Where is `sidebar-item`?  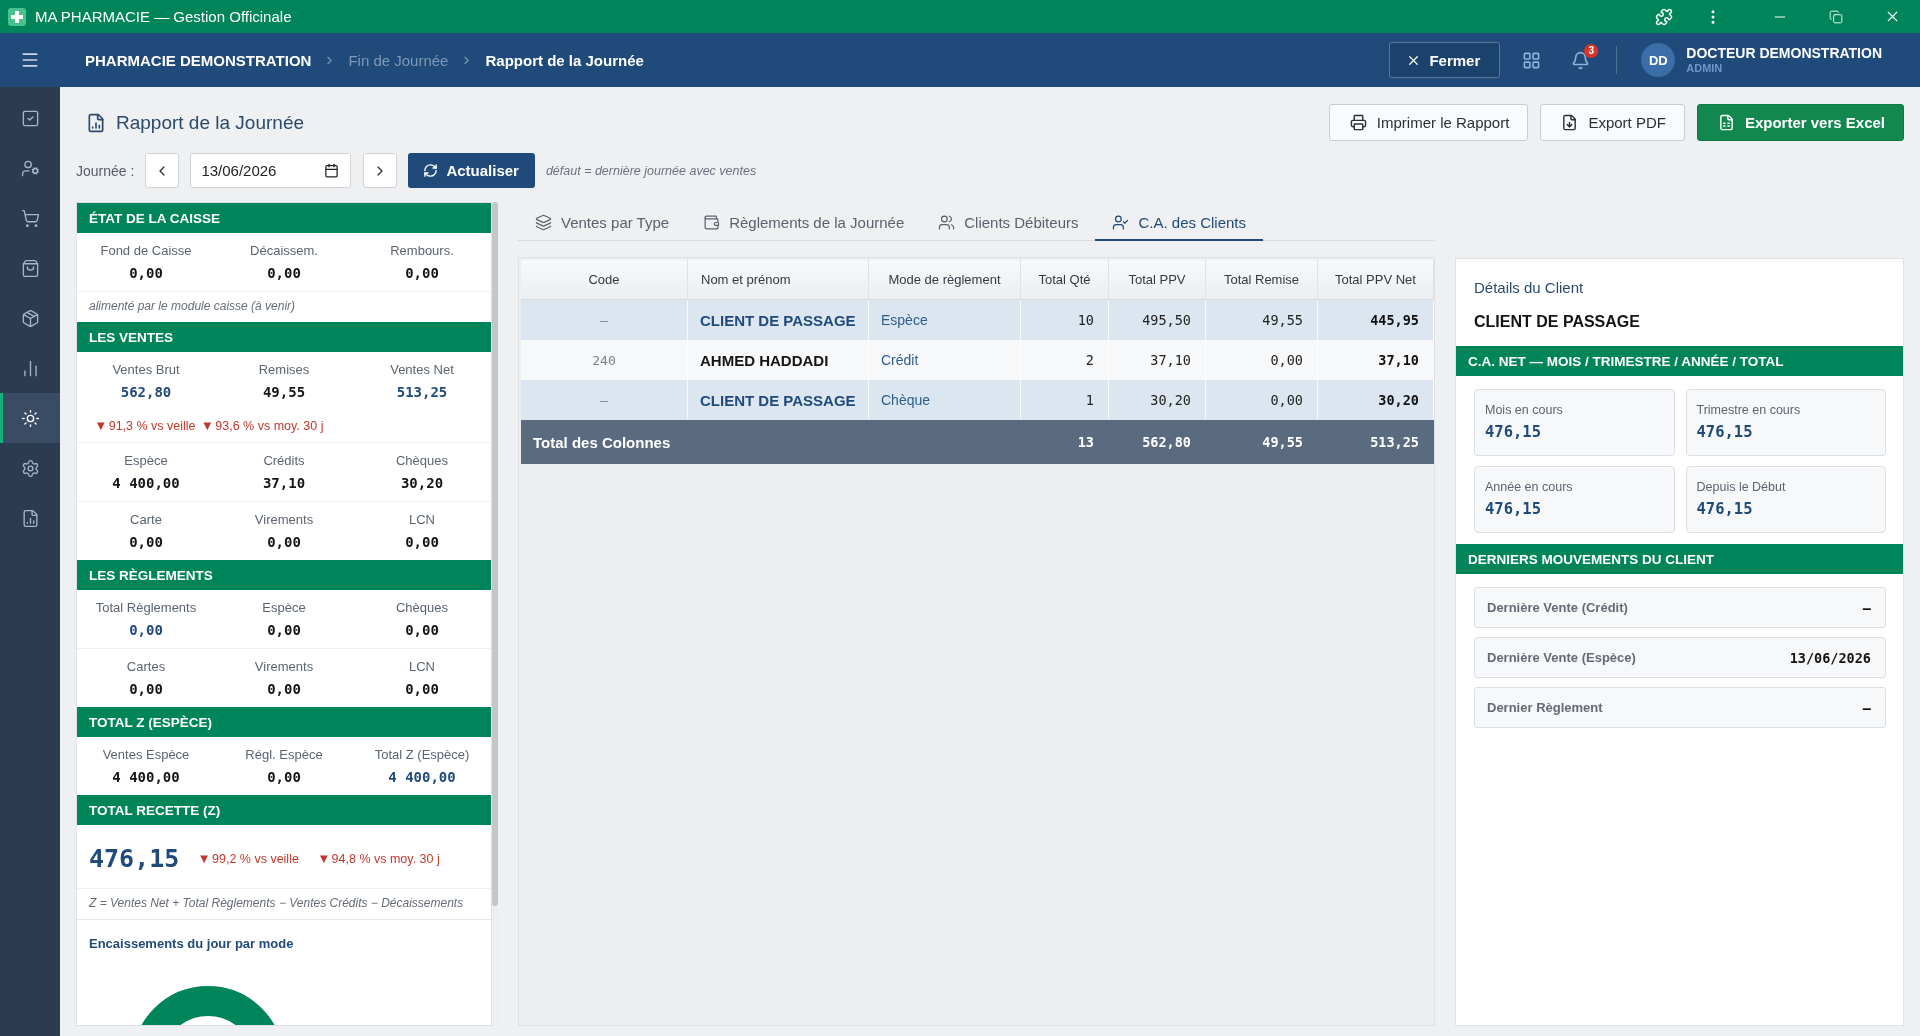
sidebar-item is located at coordinates (30, 418).